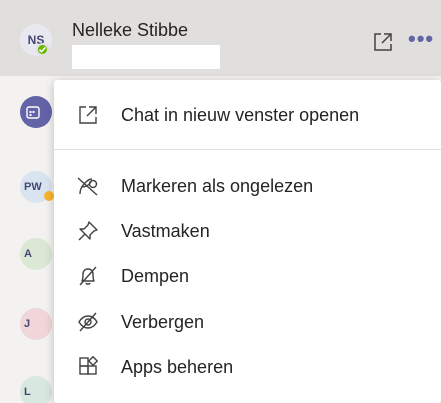 The height and width of the screenshot is (403, 441). Describe the element at coordinates (130, 30) in the screenshot. I see `contact-name: Nelleke Stibbe` at that location.